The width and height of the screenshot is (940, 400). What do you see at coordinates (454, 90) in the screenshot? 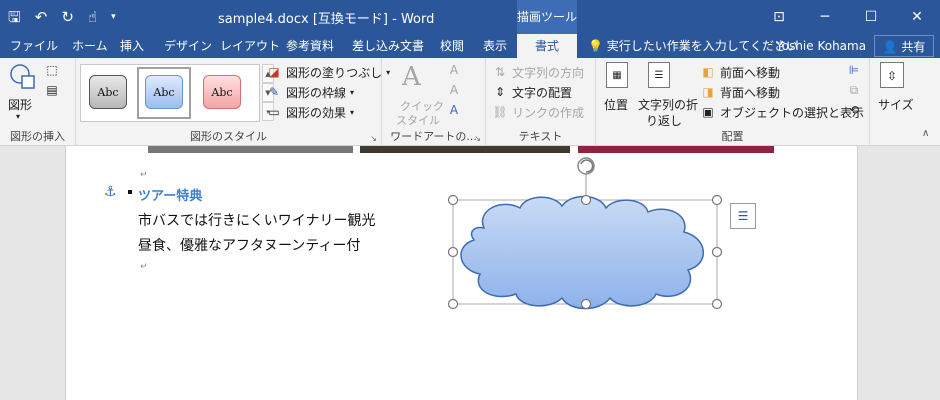
I see `text-outline-icon: A` at bounding box center [454, 90].